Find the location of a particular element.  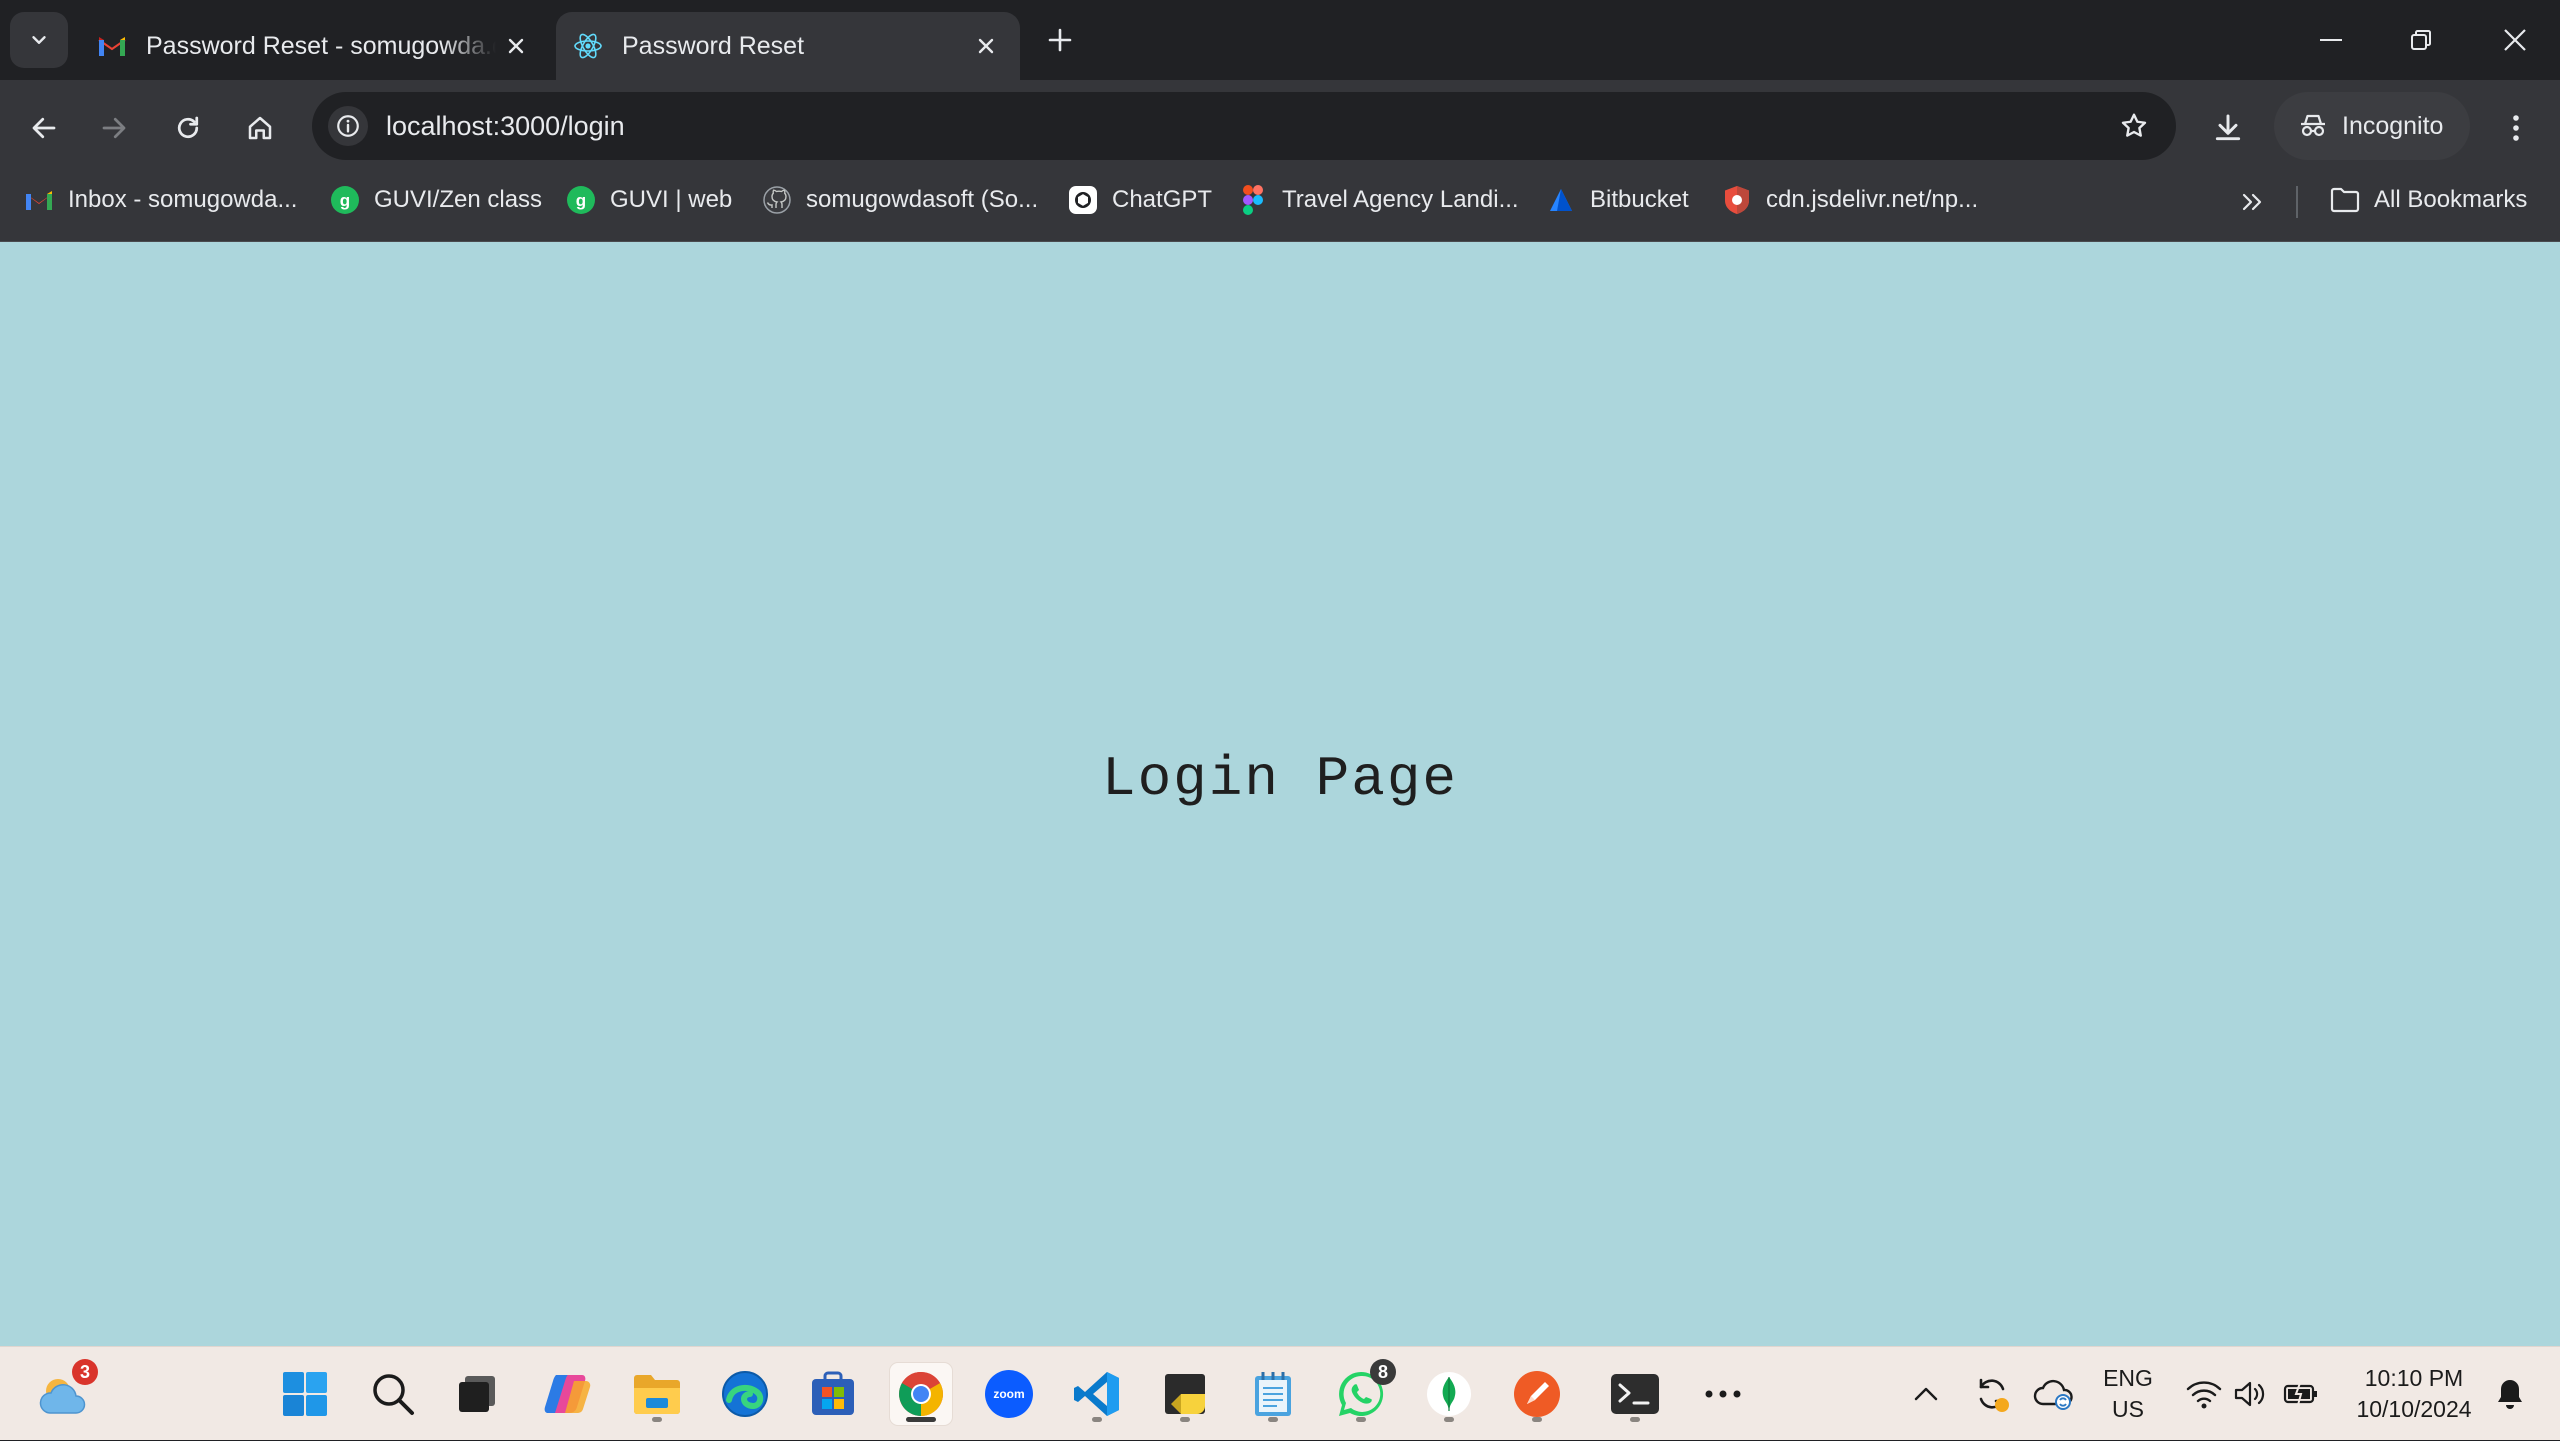

reload-button is located at coordinates (188, 128).